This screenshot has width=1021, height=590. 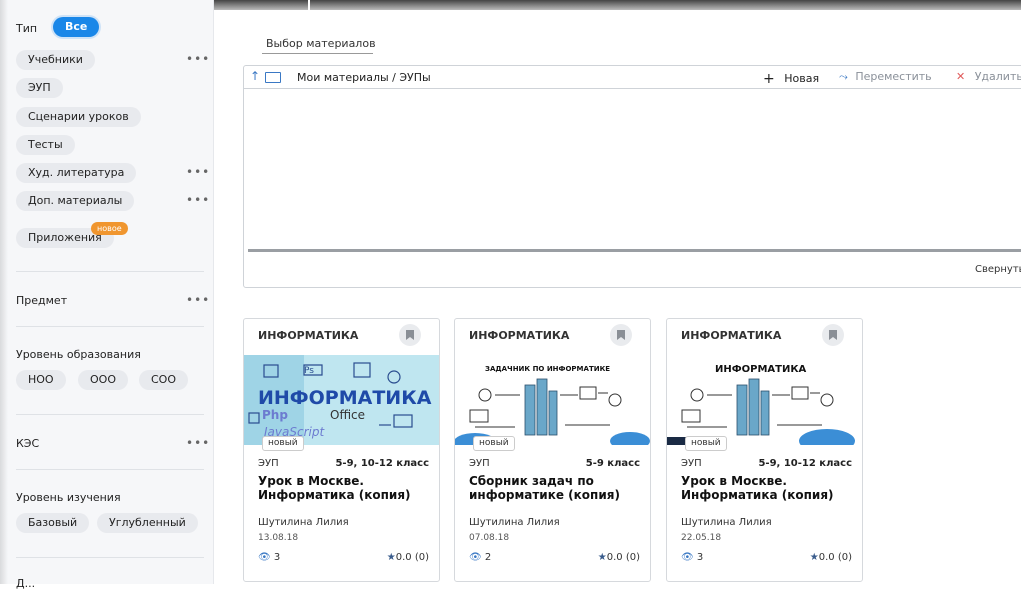 I want to click on chip-ooo: ООО, so click(x=103, y=380).